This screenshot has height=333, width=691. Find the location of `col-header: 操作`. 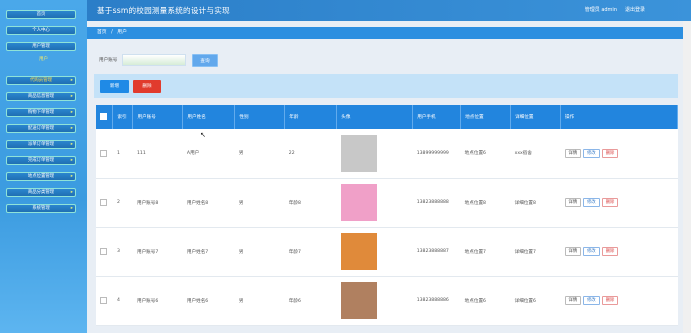

col-header: 操作 is located at coordinates (619, 117).